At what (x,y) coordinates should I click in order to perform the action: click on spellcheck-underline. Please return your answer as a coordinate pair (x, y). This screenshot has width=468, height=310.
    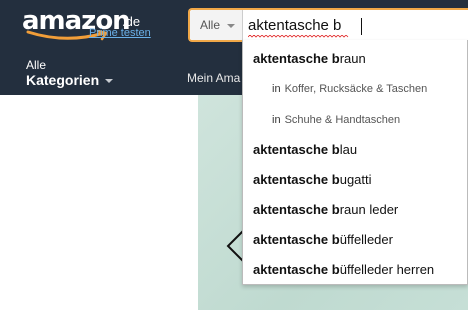
    Looking at the image, I should click on (298, 36).